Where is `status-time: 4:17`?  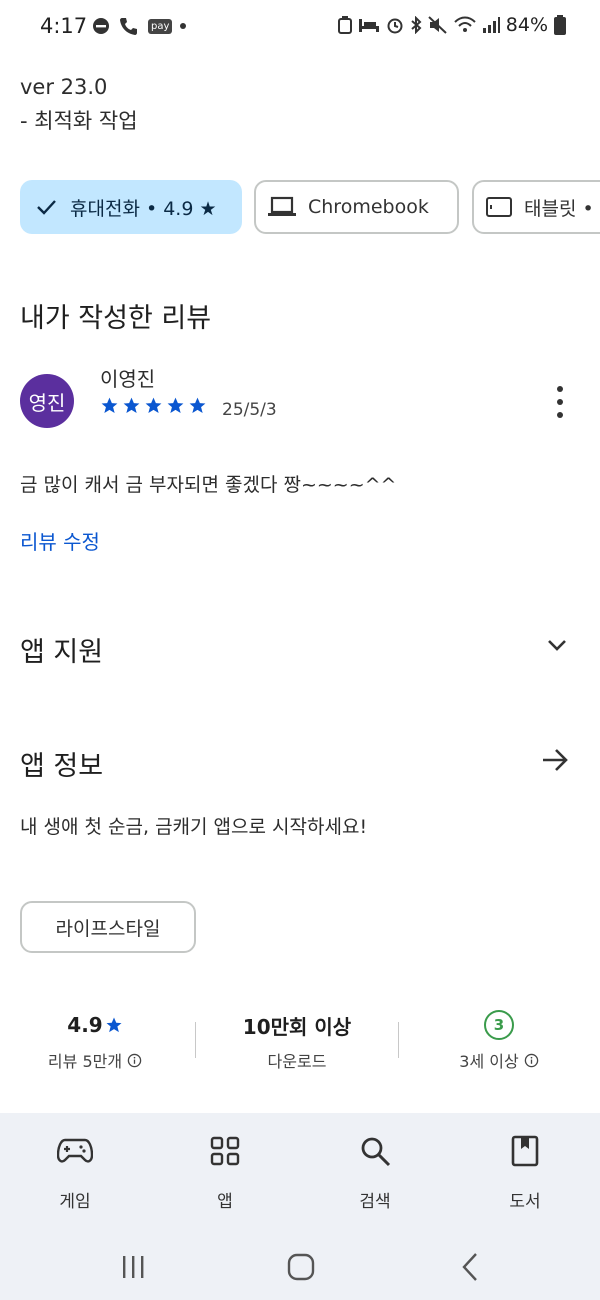
status-time: 4:17 is located at coordinates (64, 26).